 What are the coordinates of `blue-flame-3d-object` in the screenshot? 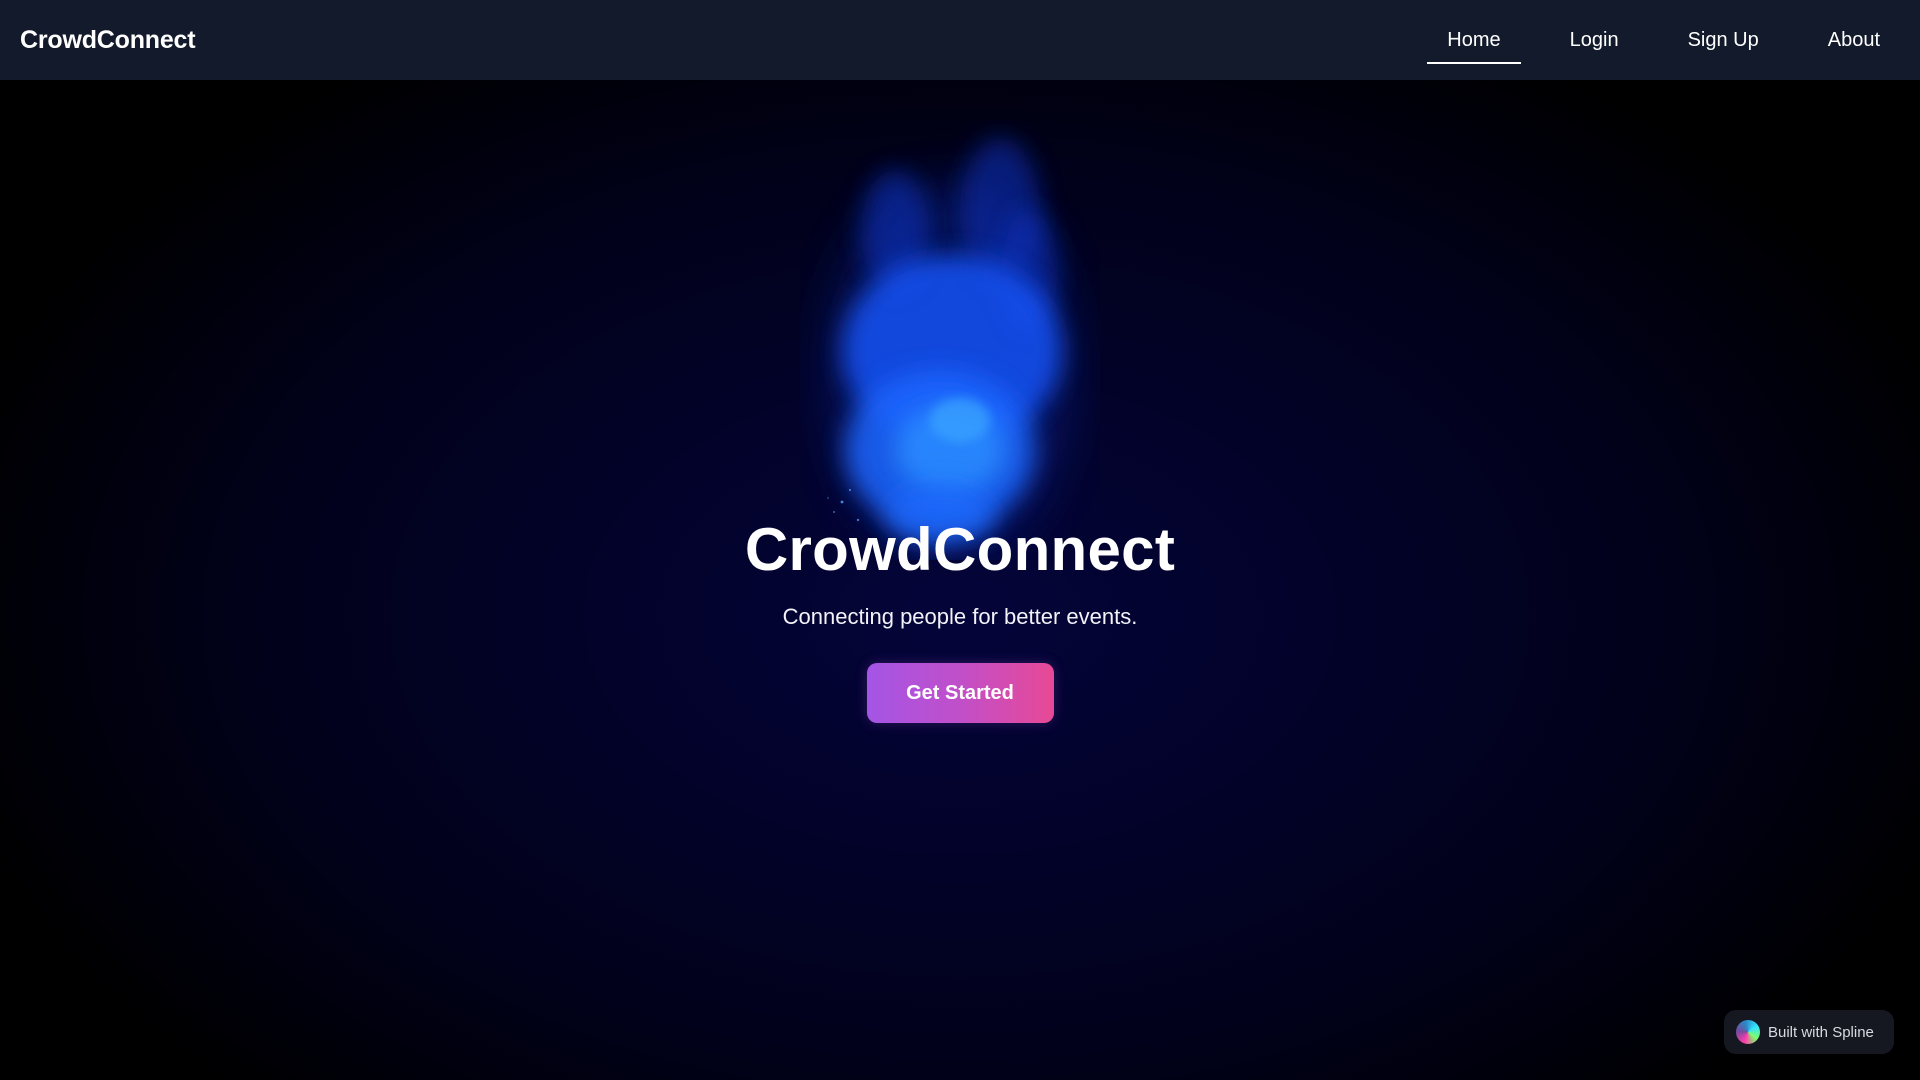 It's located at (950, 340).